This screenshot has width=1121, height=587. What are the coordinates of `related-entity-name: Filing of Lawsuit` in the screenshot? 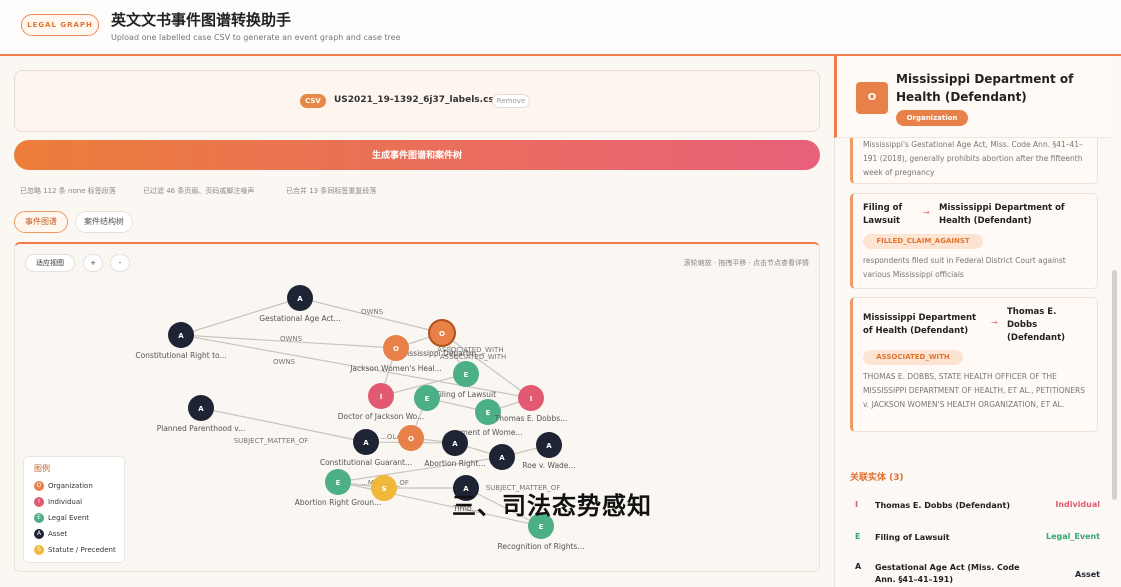 It's located at (912, 537).